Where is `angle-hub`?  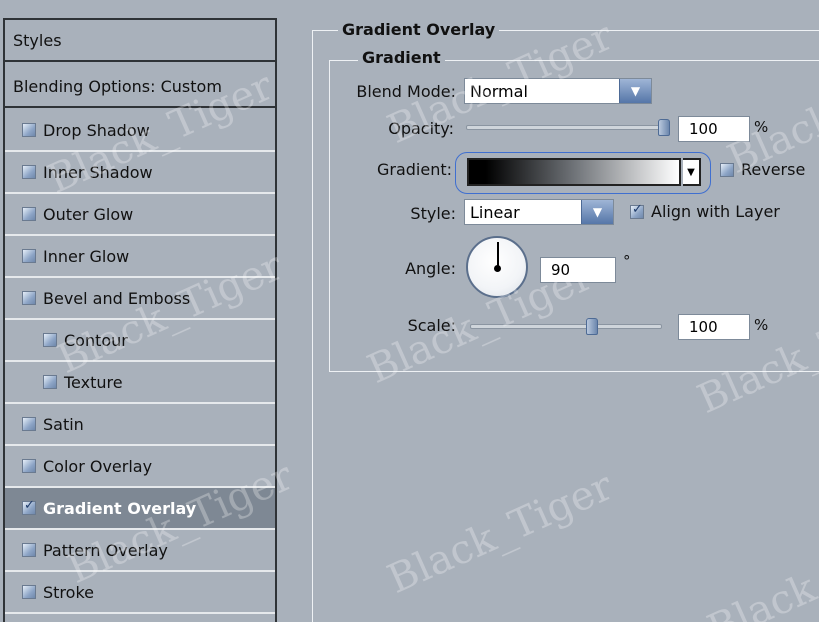 angle-hub is located at coordinates (497, 268).